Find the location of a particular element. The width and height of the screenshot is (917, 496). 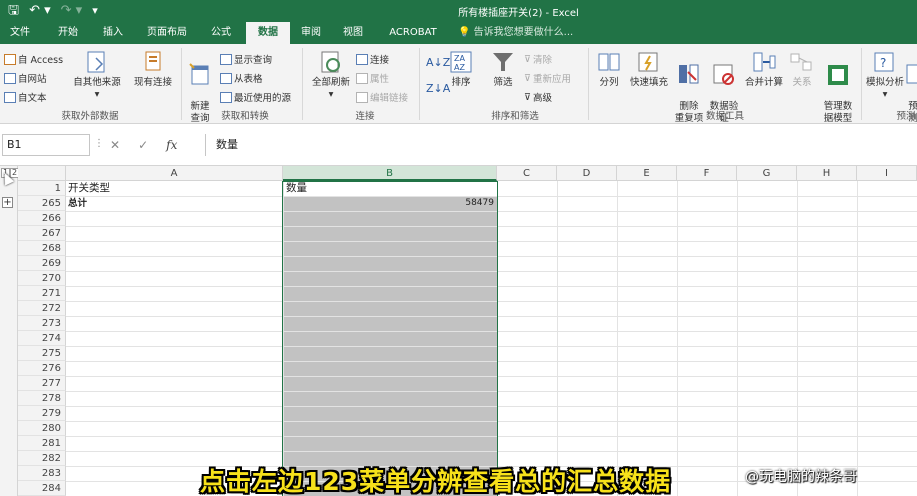

row-header: 277 is located at coordinates (42, 383).